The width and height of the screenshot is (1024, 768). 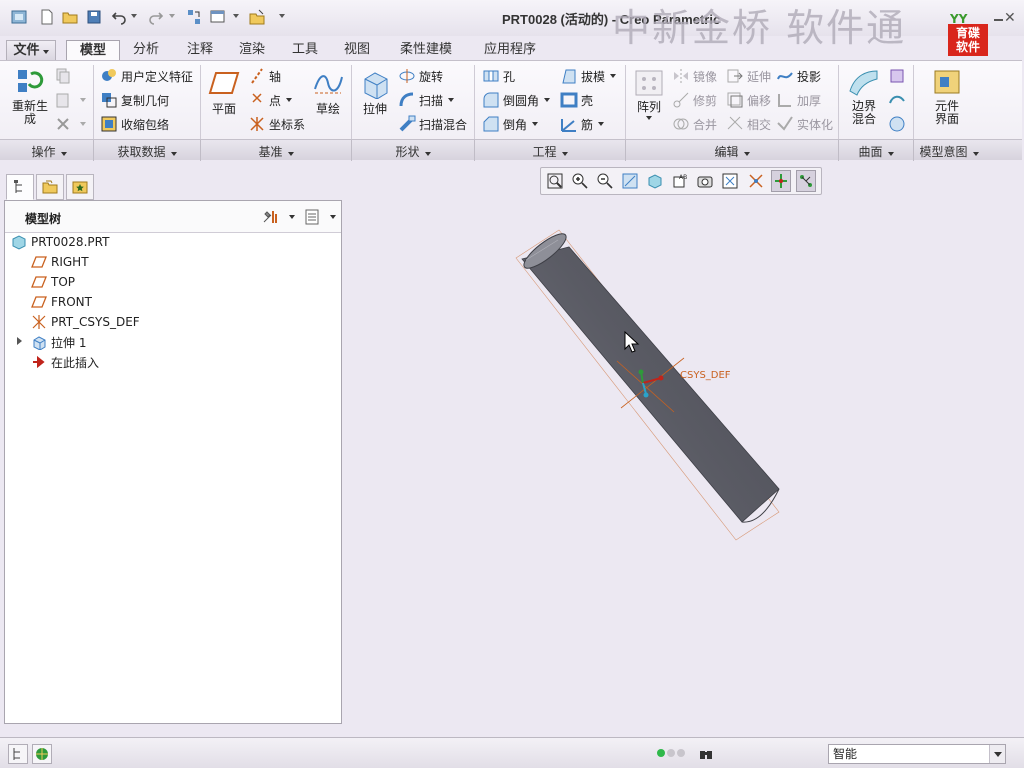 What do you see at coordinates (510, 124) in the screenshot?
I see `chamfer-button: 倒角` at bounding box center [510, 124].